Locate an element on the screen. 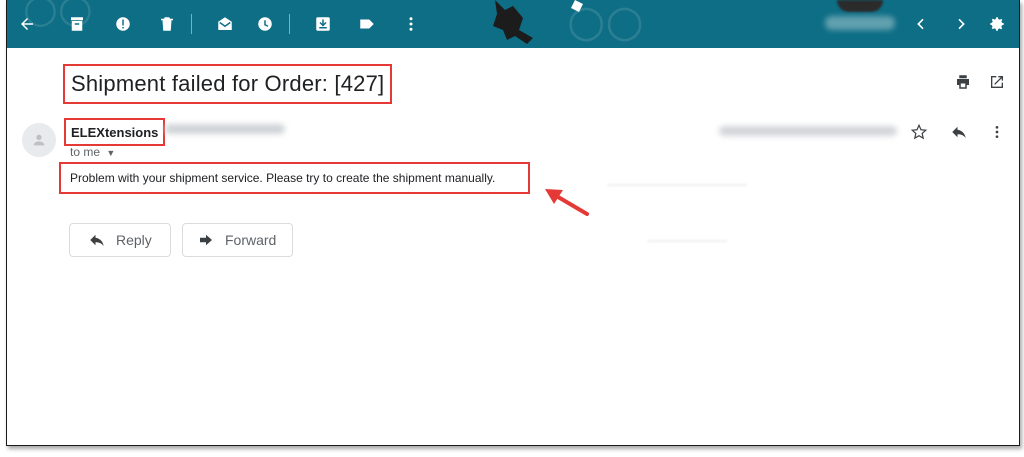  recipient-label: to me is located at coordinates (85, 152).